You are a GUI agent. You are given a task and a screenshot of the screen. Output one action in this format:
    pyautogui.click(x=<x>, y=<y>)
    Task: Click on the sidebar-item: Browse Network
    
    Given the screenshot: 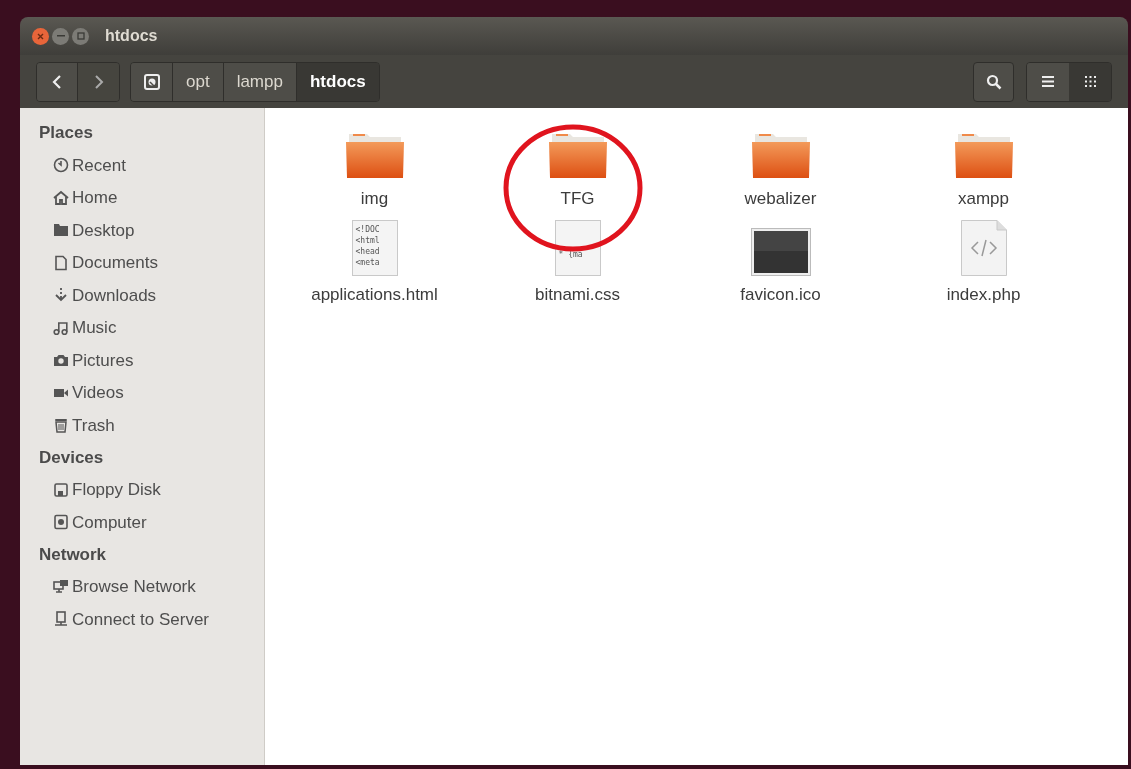 What is the action you would take?
    pyautogui.click(x=134, y=587)
    